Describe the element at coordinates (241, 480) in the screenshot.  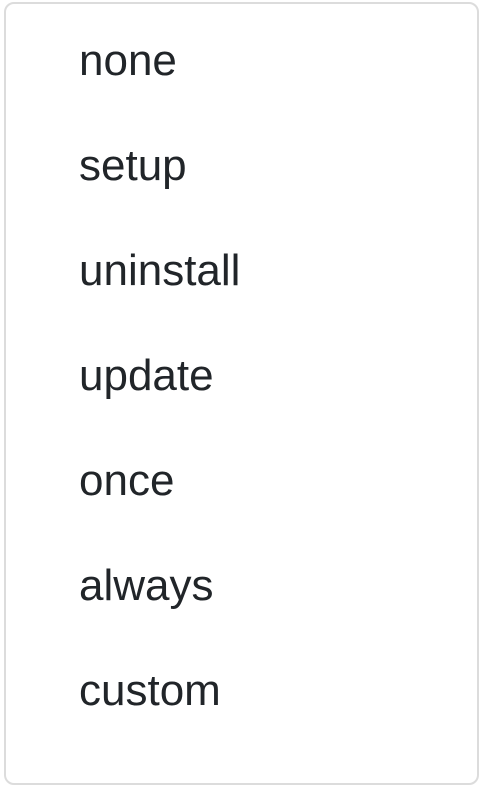
I see `option-once: once` at that location.